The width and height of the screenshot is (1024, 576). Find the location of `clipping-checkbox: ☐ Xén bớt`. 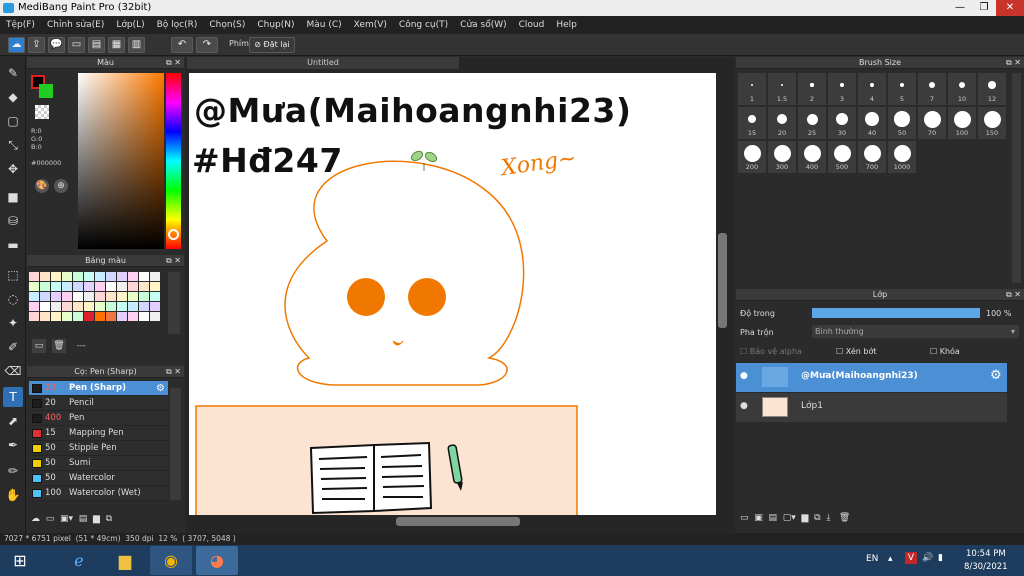

clipping-checkbox: ☐ Xén bớt is located at coordinates (856, 351).